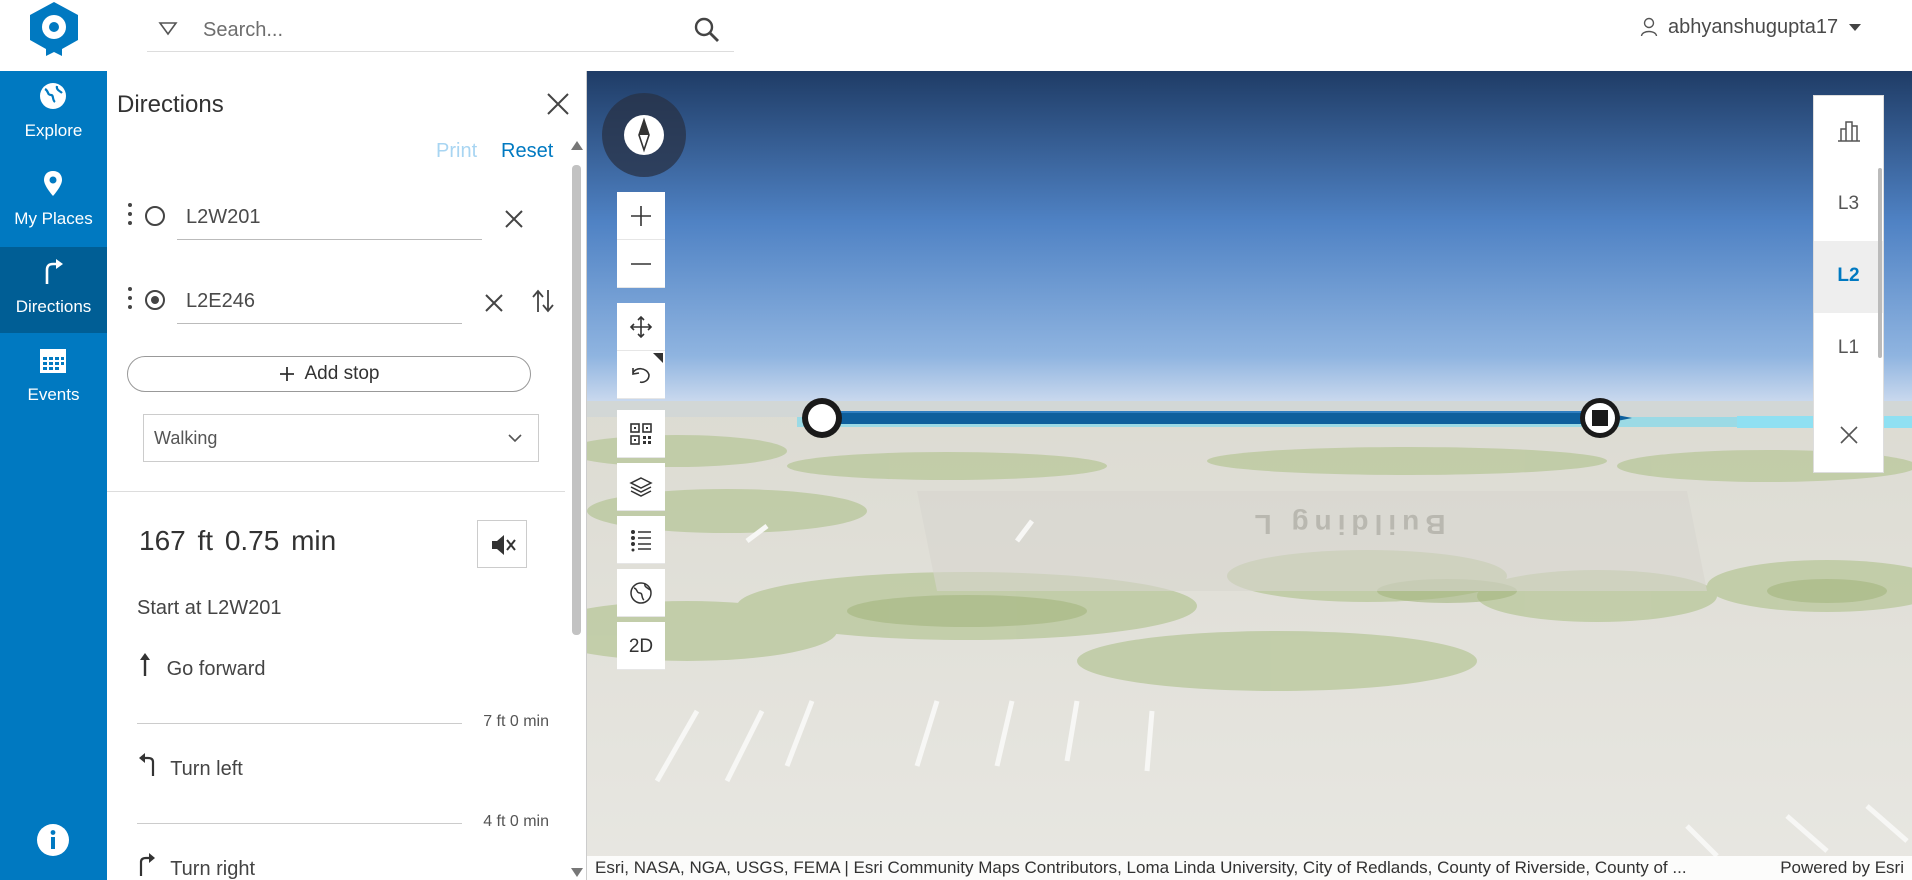 This screenshot has height=880, width=1912. What do you see at coordinates (216, 669) in the screenshot?
I see `step-text: Go forward` at bounding box center [216, 669].